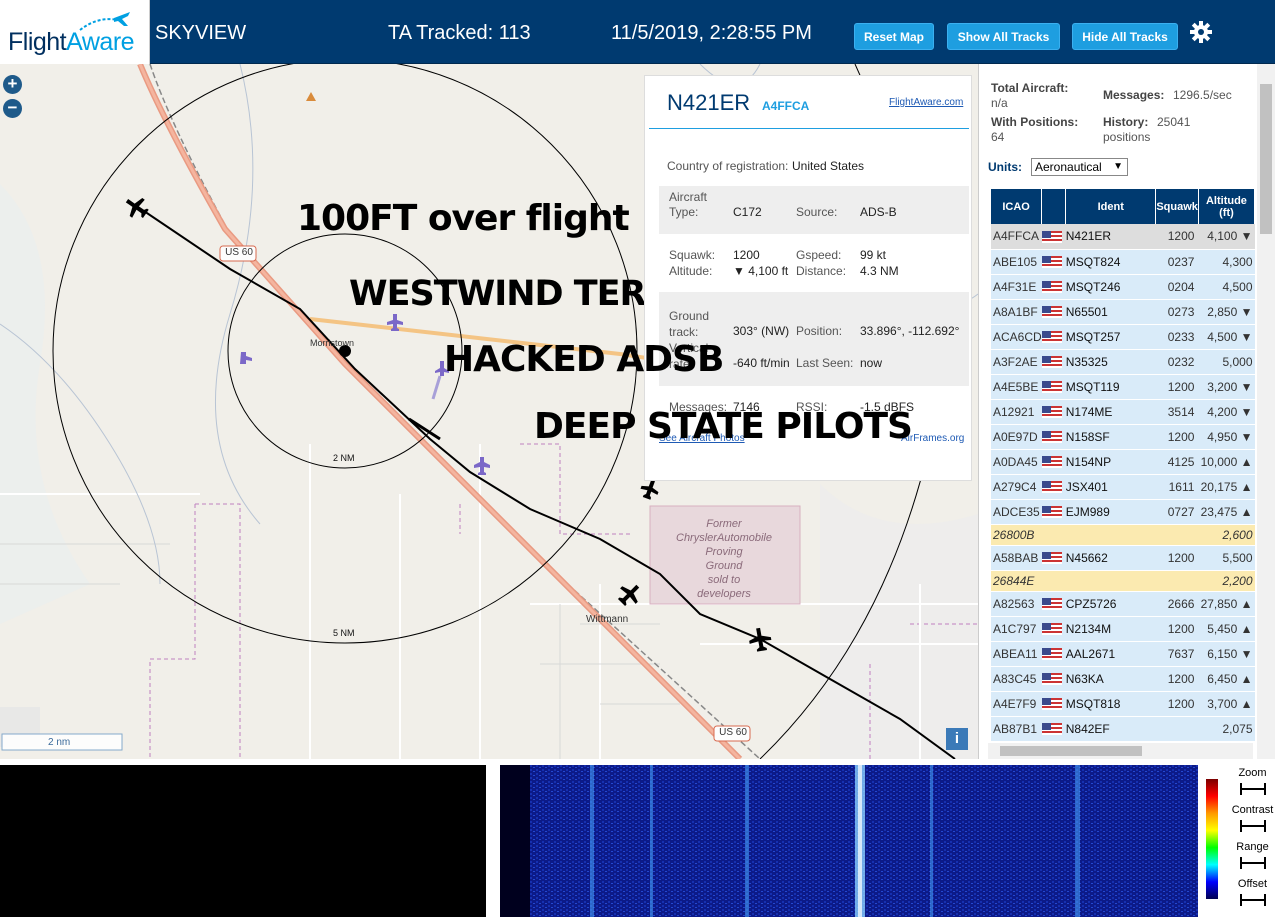 The image size is (1275, 917). I want to click on aircraft-row: A0E97D N158SF 1200 4,950 ▼, so click(1123, 437).